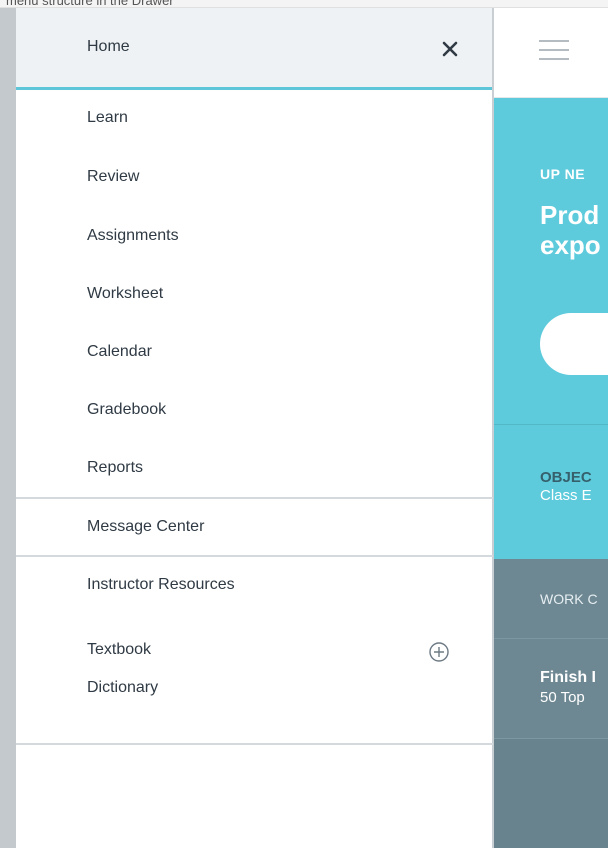 This screenshot has height=848, width=608. I want to click on expand-plus-icon, so click(439, 652).